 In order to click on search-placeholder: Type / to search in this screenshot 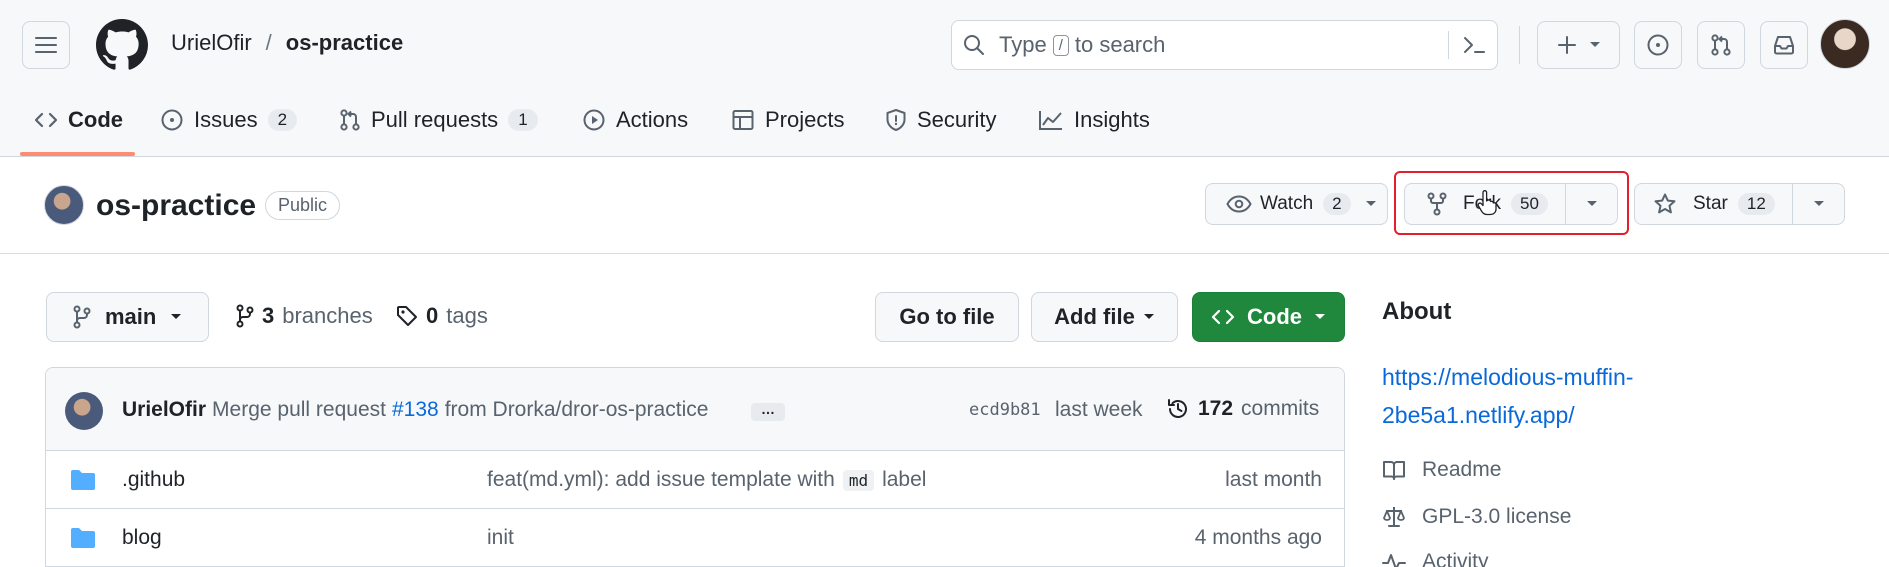, I will do `click(1082, 45)`.